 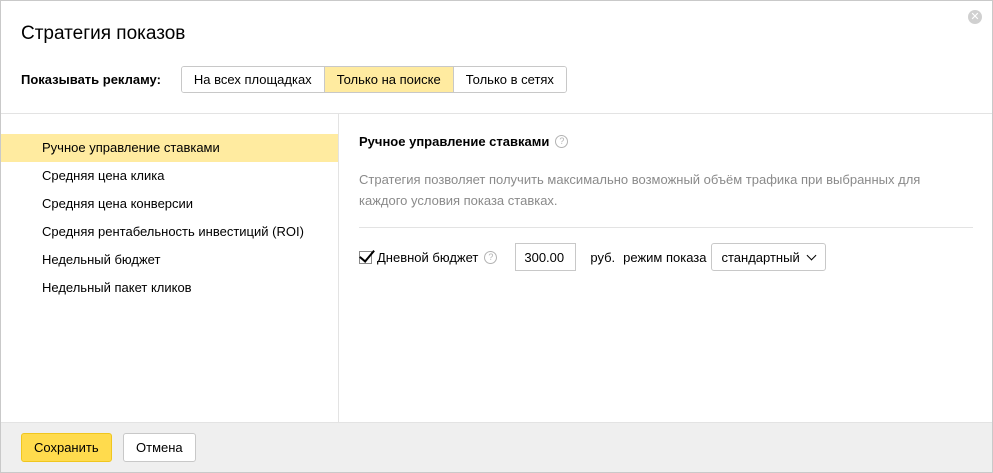 I want to click on save-button: Сохранить, so click(x=66, y=447).